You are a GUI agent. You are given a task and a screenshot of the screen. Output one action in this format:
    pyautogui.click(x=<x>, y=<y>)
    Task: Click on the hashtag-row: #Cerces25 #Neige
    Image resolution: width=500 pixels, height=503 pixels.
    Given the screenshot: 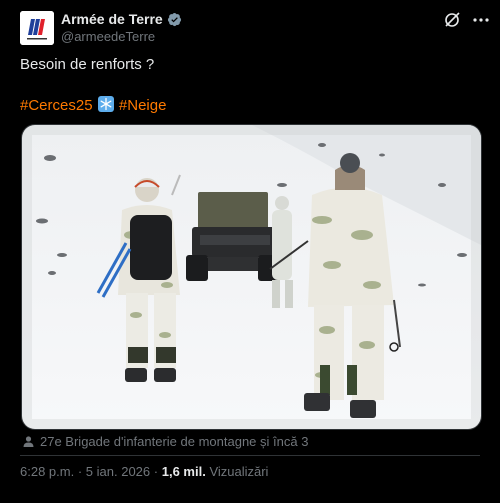 What is the action you would take?
    pyautogui.click(x=93, y=105)
    